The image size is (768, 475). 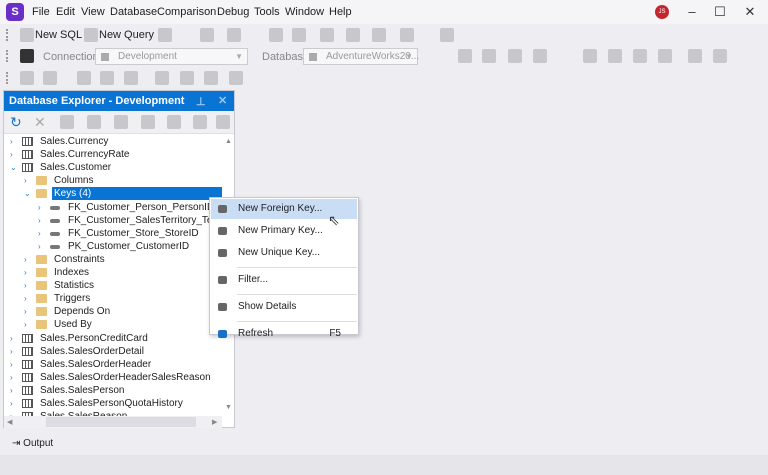 What do you see at coordinates (113, 141) in the screenshot?
I see `tree-item: › Sales.Currency` at bounding box center [113, 141].